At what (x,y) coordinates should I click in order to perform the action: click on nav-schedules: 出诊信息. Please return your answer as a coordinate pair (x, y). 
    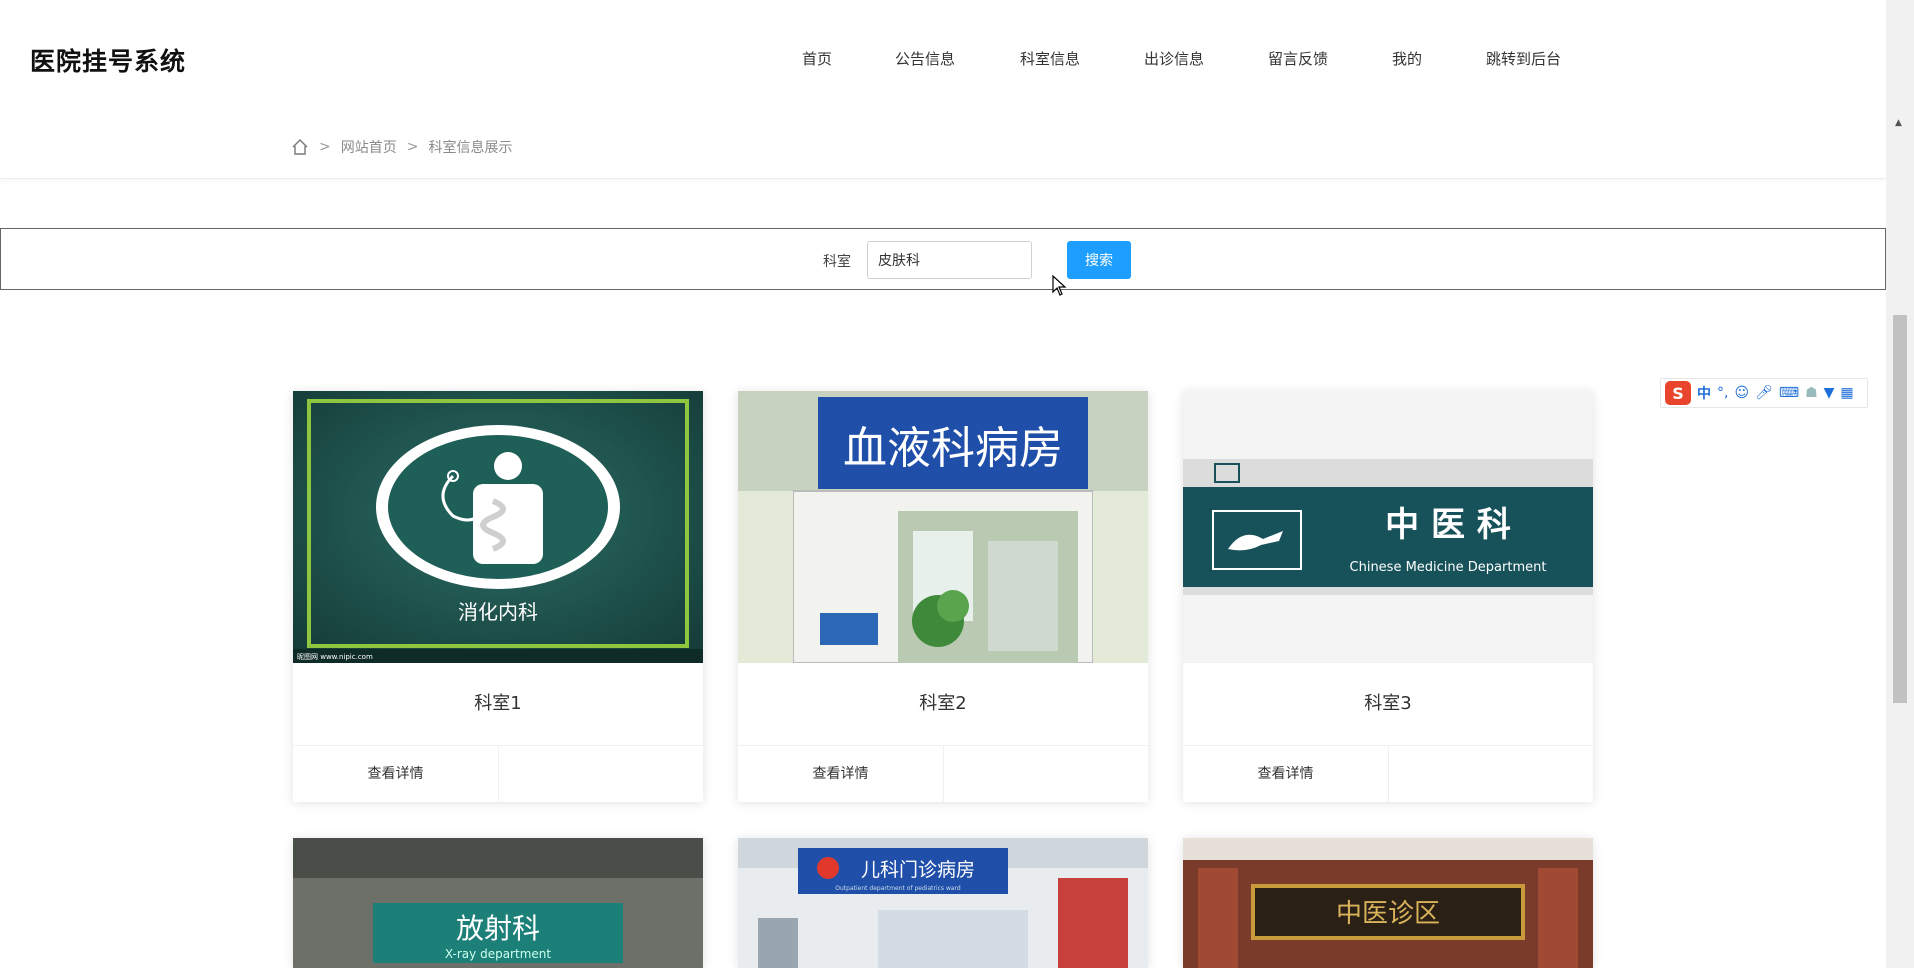
    Looking at the image, I should click on (1174, 58).